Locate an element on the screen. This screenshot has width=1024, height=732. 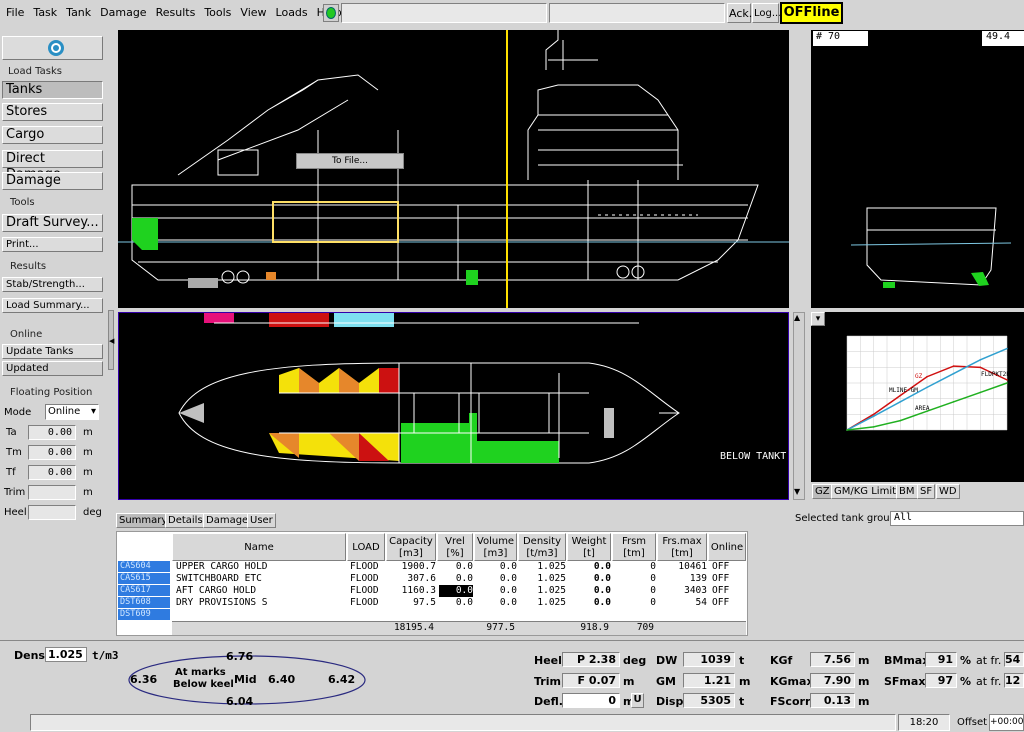
col-vrel: Vrel [%] is located at coordinates (455, 547).